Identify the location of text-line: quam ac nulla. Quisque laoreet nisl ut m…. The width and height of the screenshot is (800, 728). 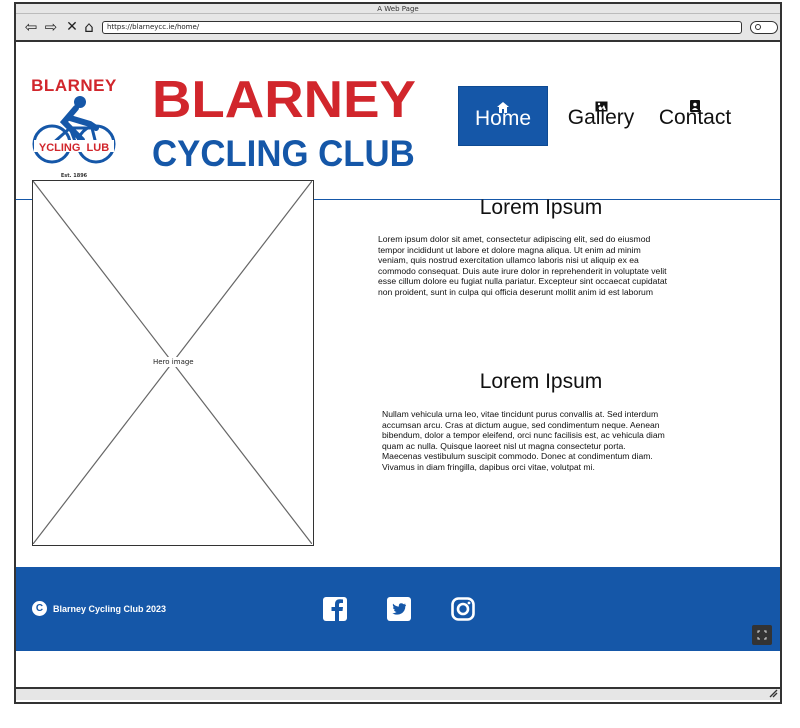
(504, 445).